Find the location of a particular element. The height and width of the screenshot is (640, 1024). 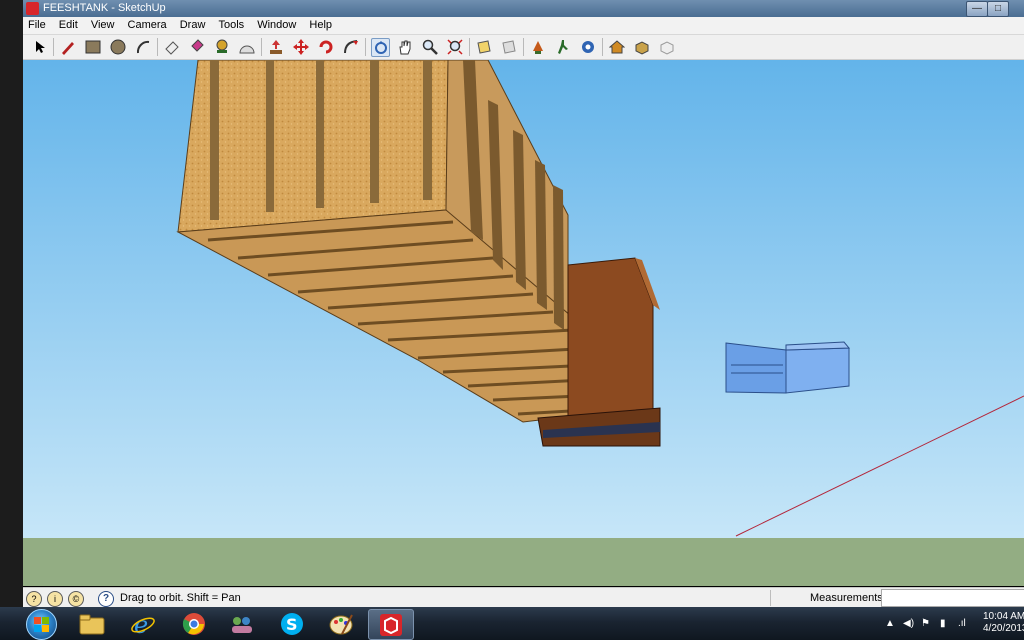

user-icon: © is located at coordinates (76, 599).